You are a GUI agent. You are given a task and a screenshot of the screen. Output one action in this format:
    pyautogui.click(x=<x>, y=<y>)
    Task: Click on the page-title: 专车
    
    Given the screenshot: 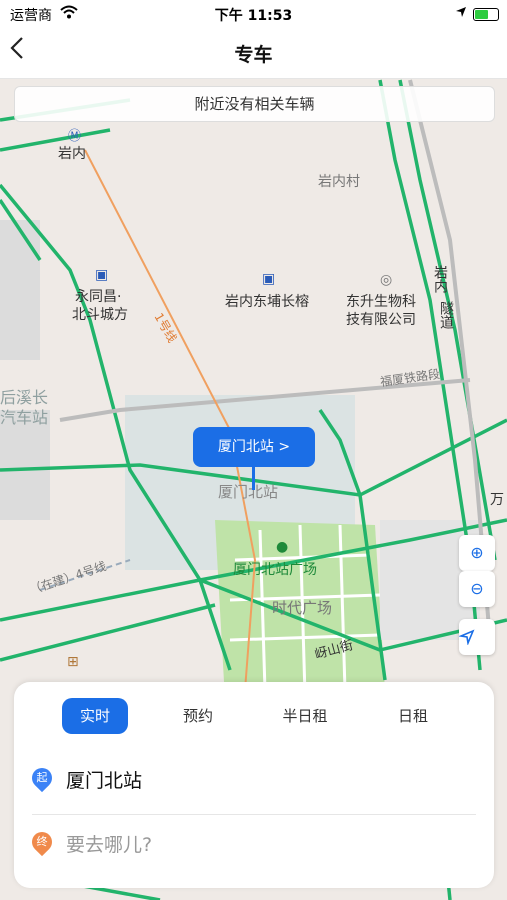 What is the action you would take?
    pyautogui.click(x=253, y=55)
    